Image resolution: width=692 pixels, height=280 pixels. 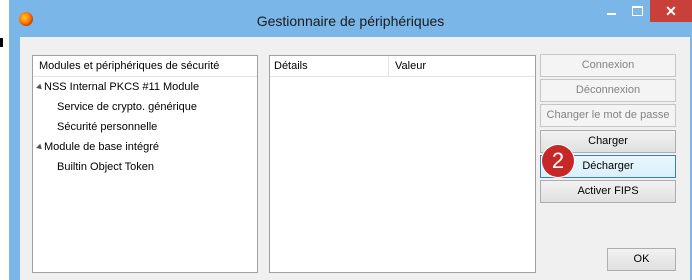 I want to click on tree-item-crypto-service: Service de crypto. générique, so click(x=145, y=107).